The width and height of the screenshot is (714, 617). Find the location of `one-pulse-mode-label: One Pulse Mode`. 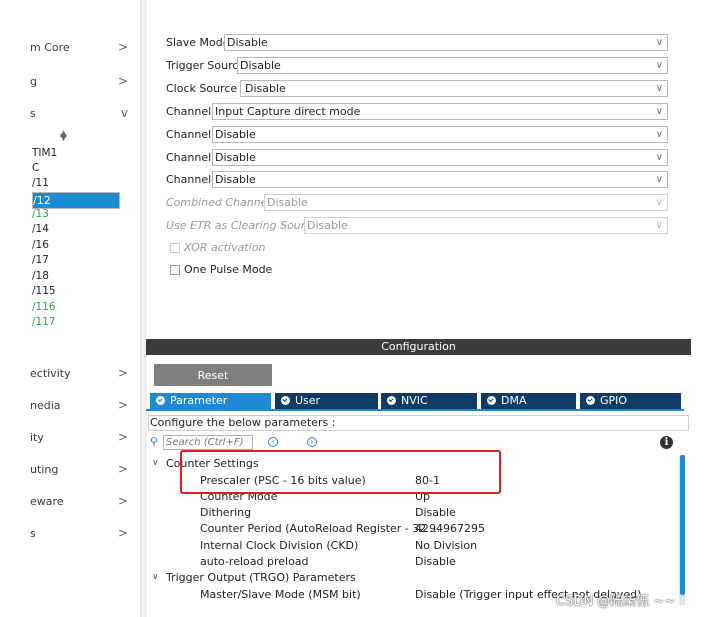

one-pulse-mode-label: One Pulse Mode is located at coordinates (228, 269).